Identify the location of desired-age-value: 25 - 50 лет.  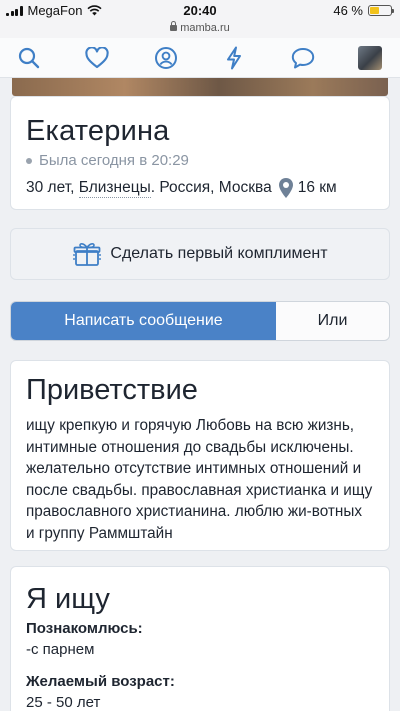
(63, 702).